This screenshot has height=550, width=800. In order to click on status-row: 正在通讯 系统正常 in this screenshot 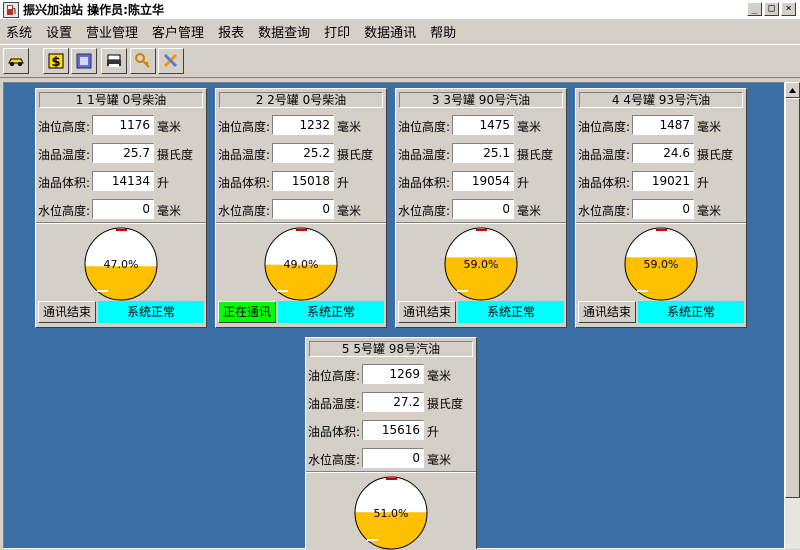, I will do `click(301, 312)`.